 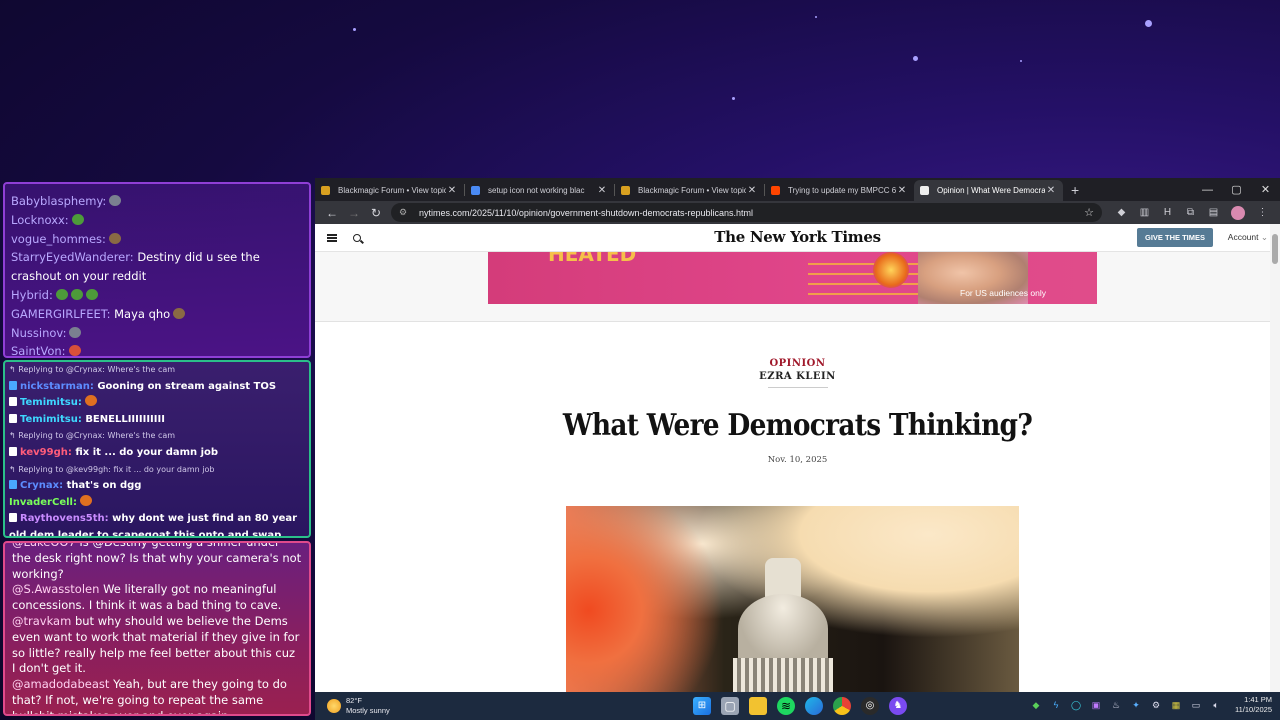 I want to click on page-scrollbar, so click(x=1275, y=458).